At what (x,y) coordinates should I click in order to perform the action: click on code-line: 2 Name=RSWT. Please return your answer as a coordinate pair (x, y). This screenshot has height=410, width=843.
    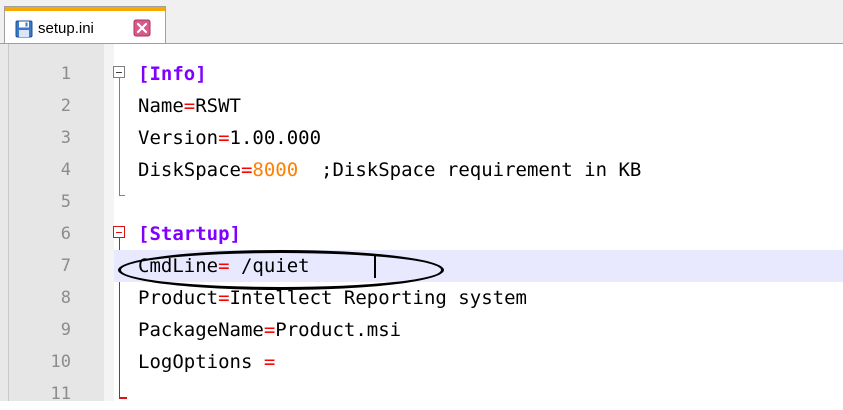
    Looking at the image, I should click on (421, 106).